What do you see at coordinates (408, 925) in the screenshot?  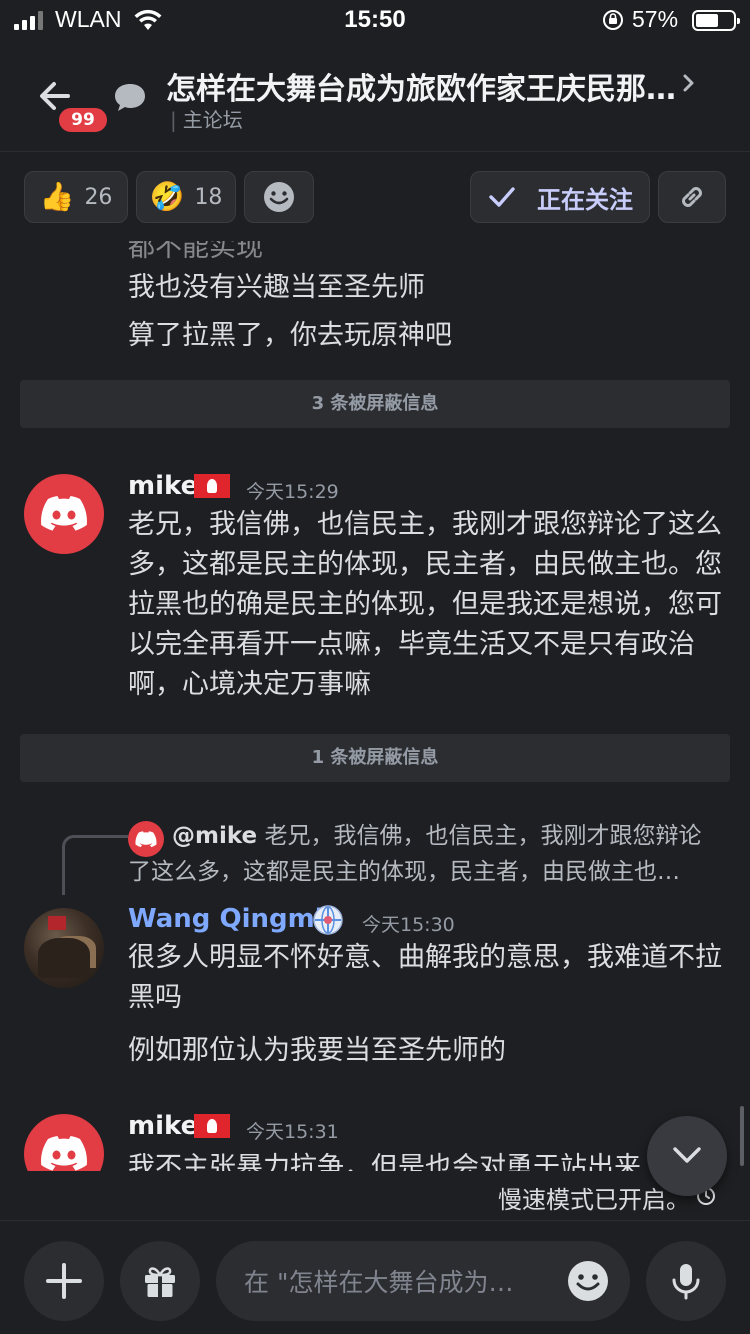 I see `timestamp: 今天15:30` at bounding box center [408, 925].